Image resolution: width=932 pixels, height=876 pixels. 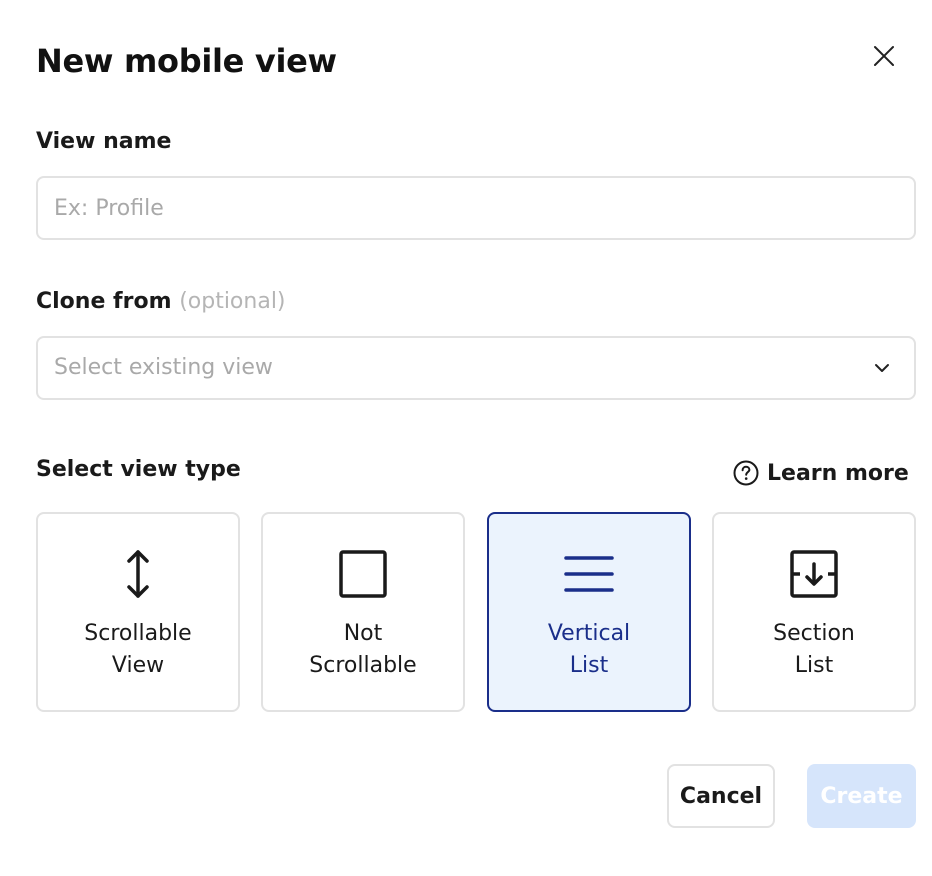 I want to click on clone-from-label: Clone from (optional), so click(x=161, y=301).